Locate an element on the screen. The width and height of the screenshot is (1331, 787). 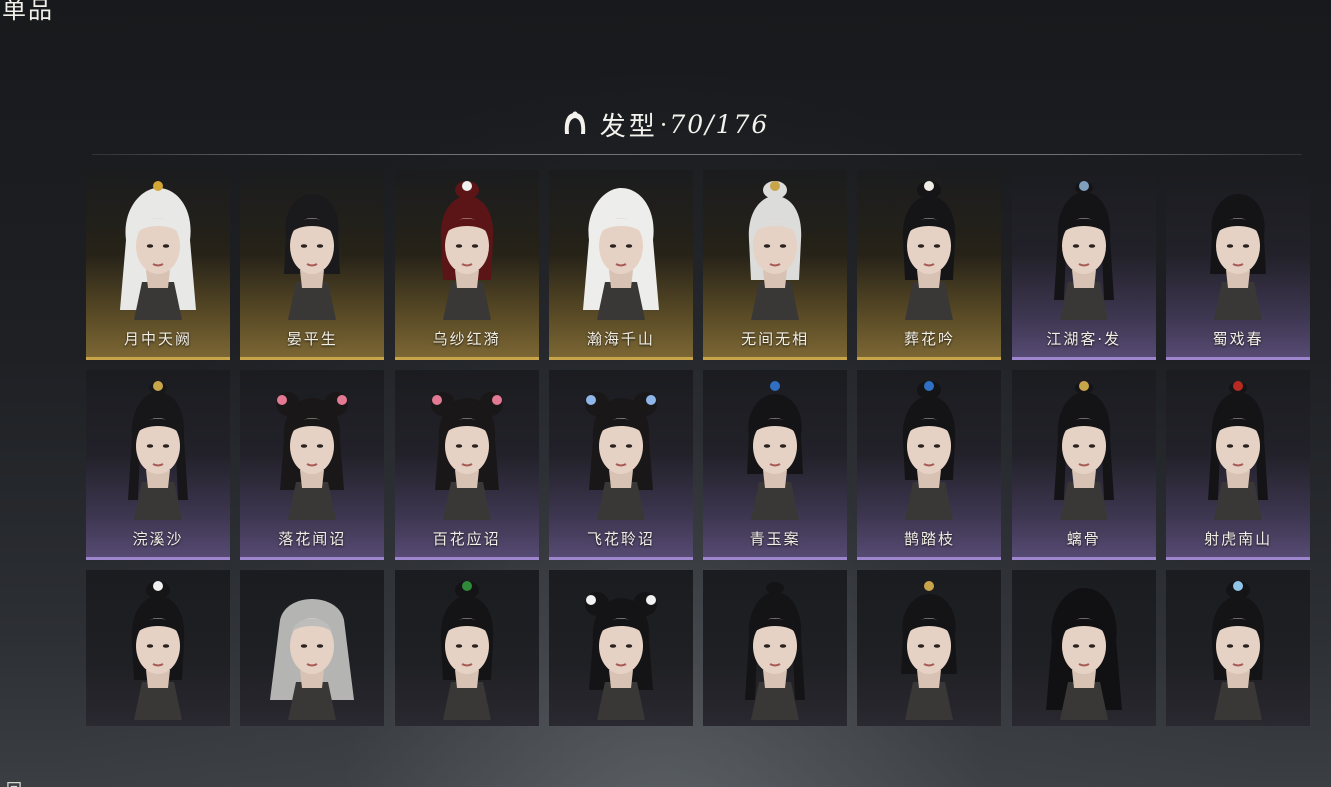
hairstyle-card: 月中天阙 is located at coordinates (158, 265).